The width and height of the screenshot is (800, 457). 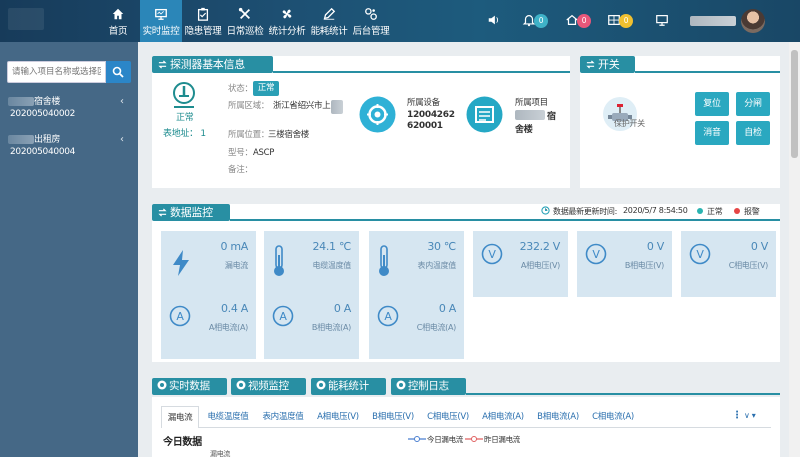 I want to click on project-search-input, so click(x=56, y=72).